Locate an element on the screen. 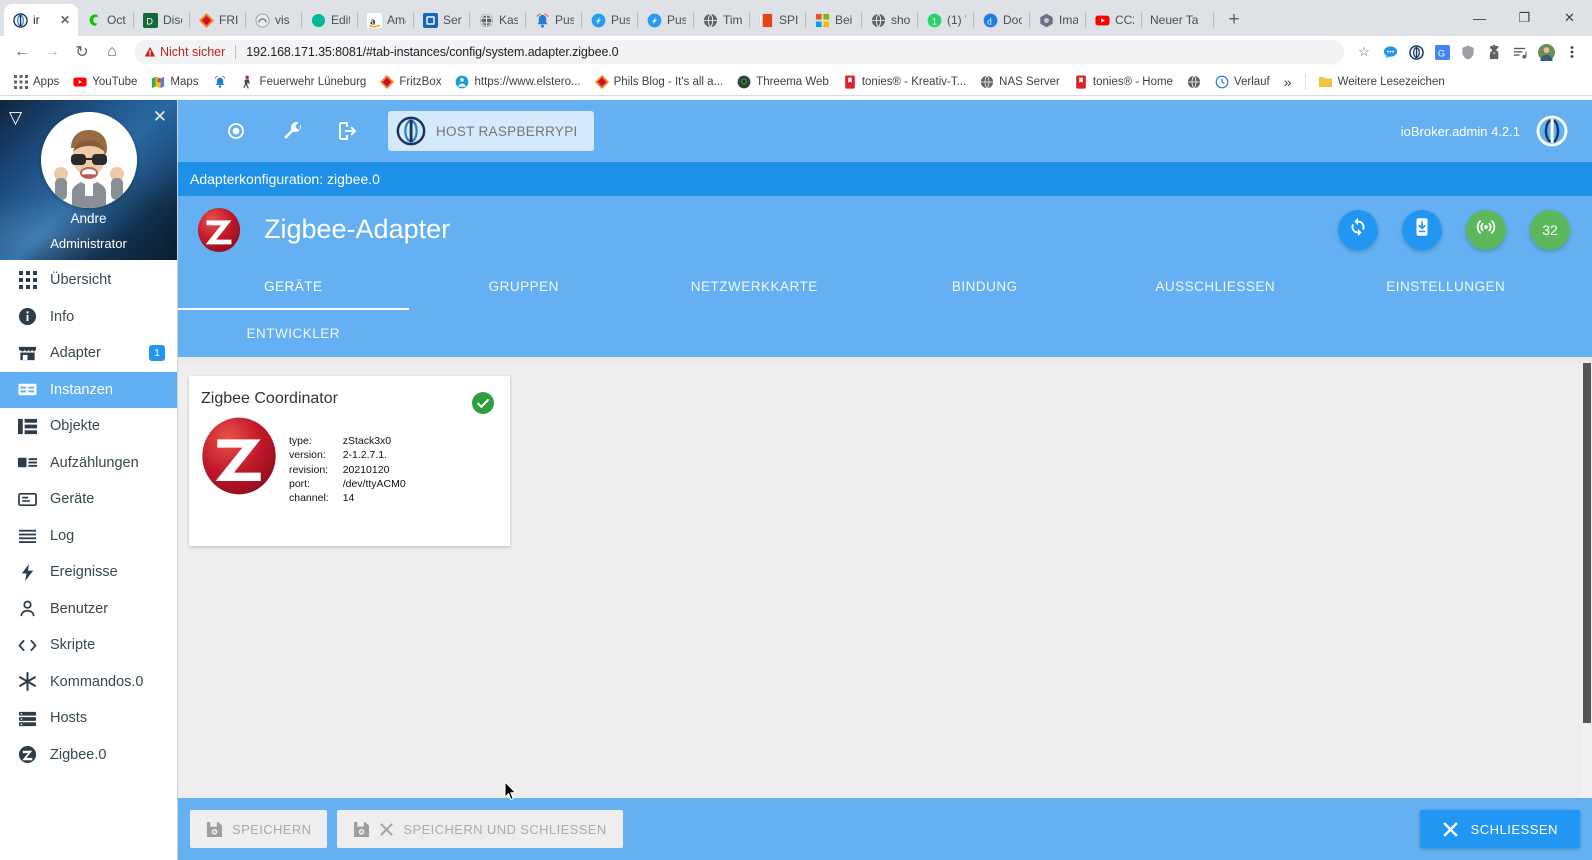  sidebar-item-info: Info is located at coordinates (88, 317).